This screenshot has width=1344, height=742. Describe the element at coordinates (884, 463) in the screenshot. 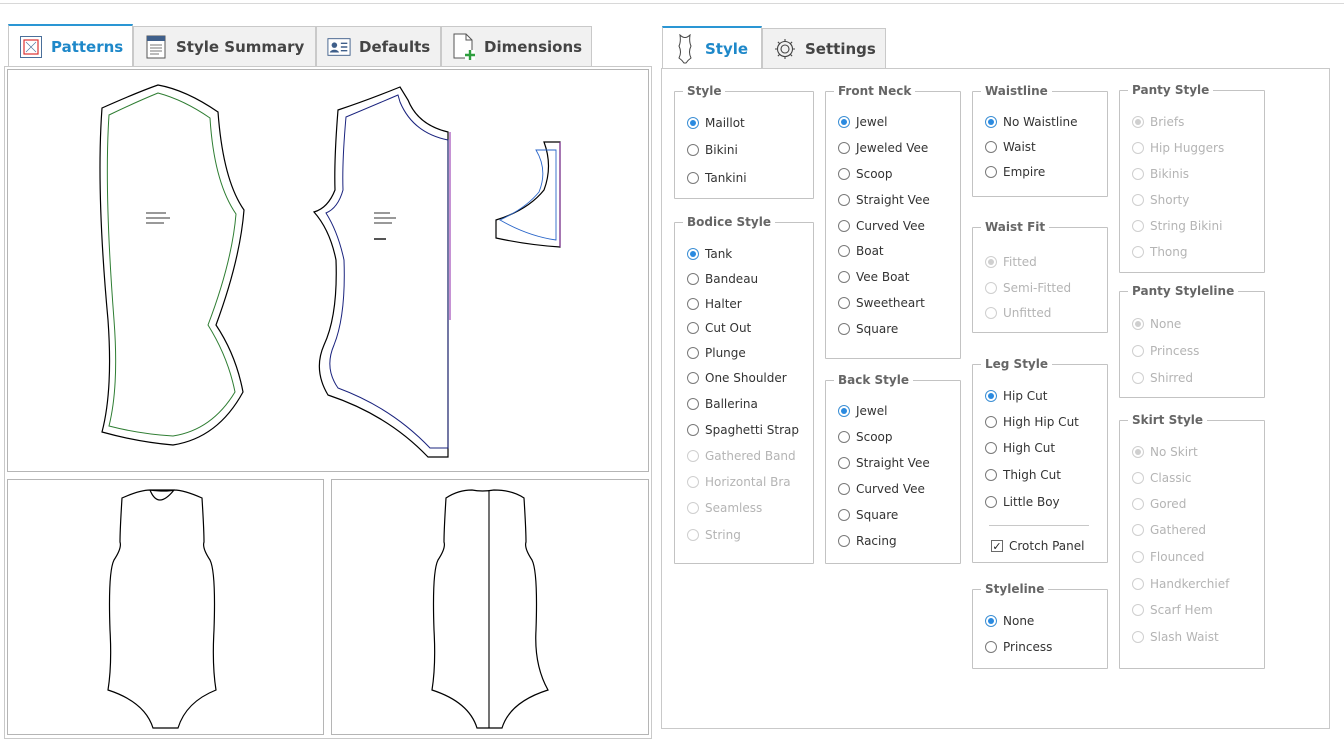

I see `back-style-option-straight-vee: Straight Vee` at that location.